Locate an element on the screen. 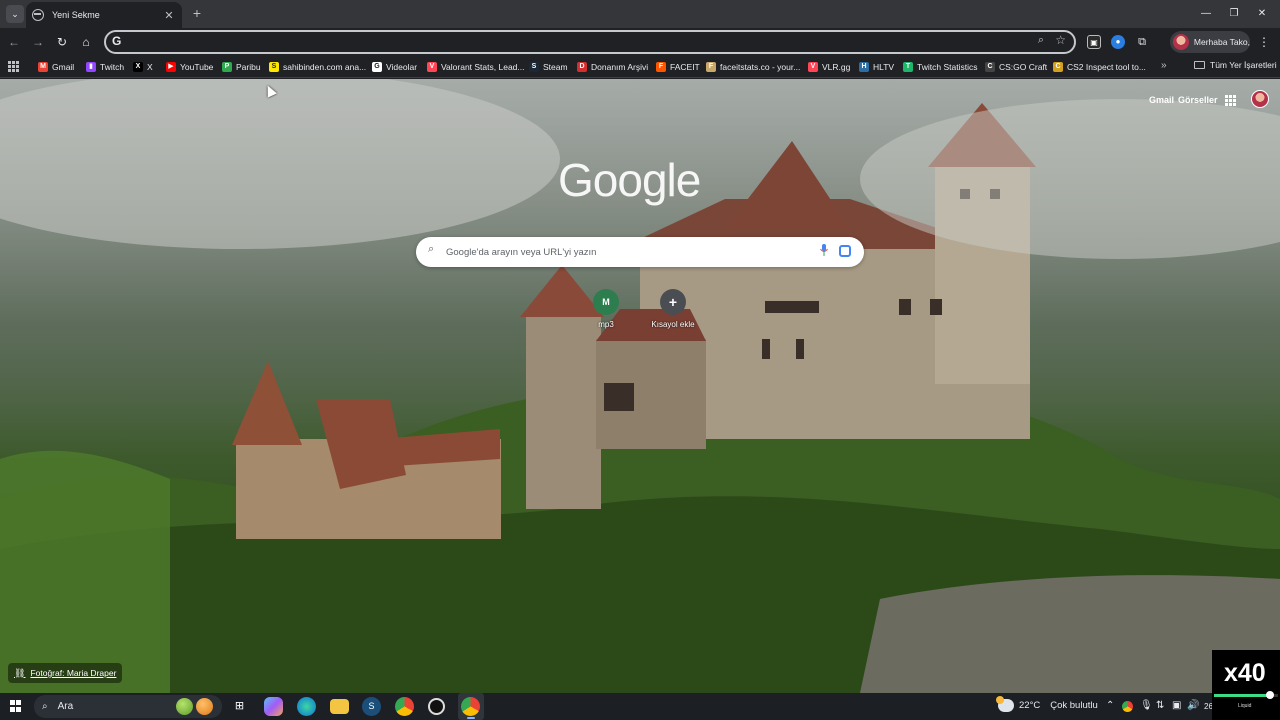 This screenshot has height=720, width=1280. bookmark-item: M Gmail is located at coordinates (56, 67).